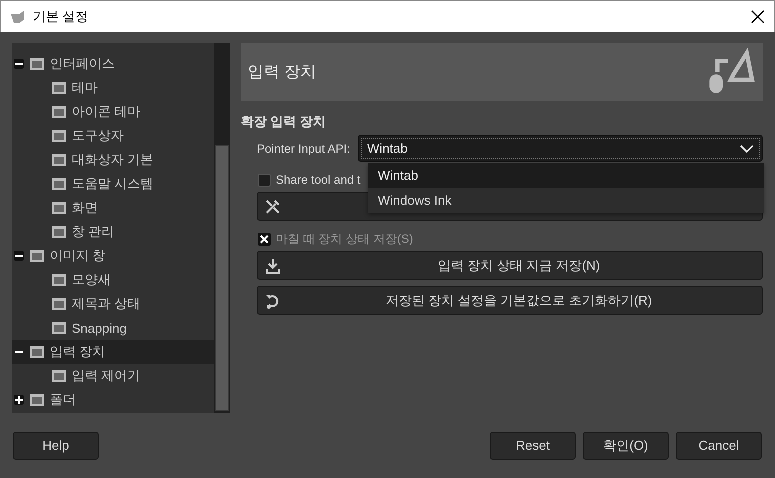 The image size is (775, 478). Describe the element at coordinates (113, 400) in the screenshot. I see `tree-item: 폴더` at that location.